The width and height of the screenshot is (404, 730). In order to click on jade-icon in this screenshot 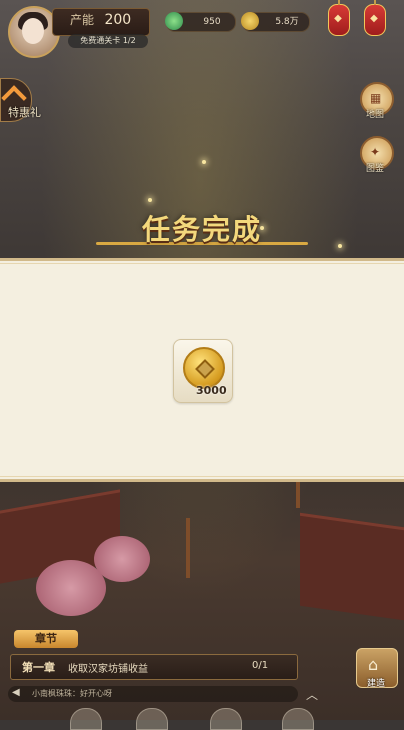, I will do `click(174, 21)`.